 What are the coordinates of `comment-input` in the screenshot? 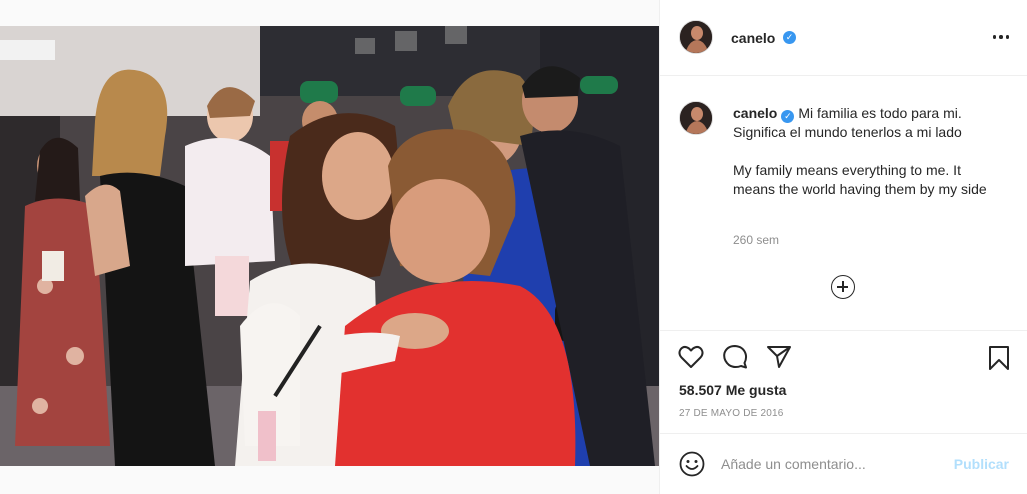 It's located at (831, 464).